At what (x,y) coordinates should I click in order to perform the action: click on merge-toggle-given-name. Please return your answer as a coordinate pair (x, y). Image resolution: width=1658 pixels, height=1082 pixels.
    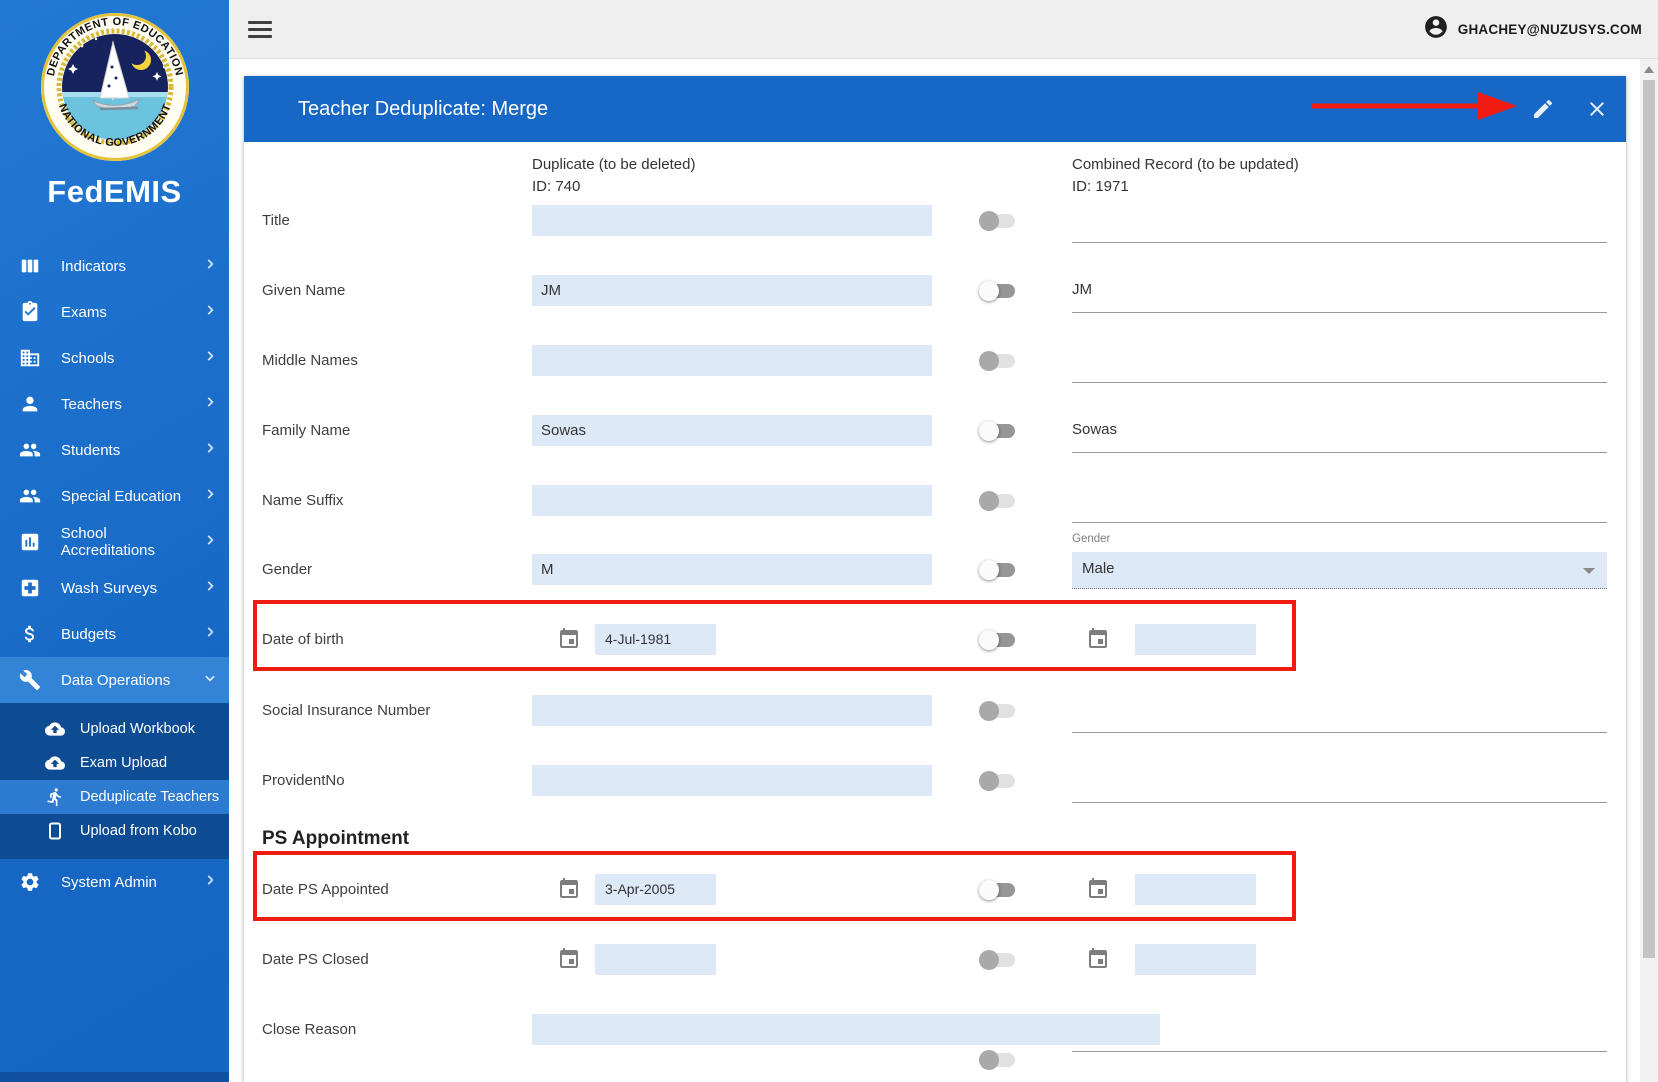
    Looking at the image, I should click on (998, 291).